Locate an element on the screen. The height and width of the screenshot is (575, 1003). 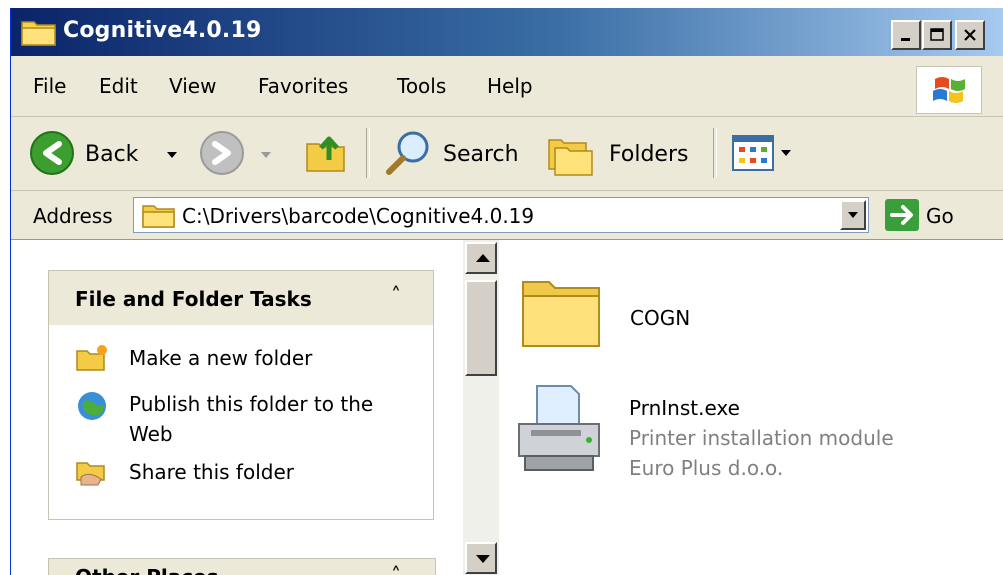
toolbar: Back Search Folders is located at coordinates (507, 154).